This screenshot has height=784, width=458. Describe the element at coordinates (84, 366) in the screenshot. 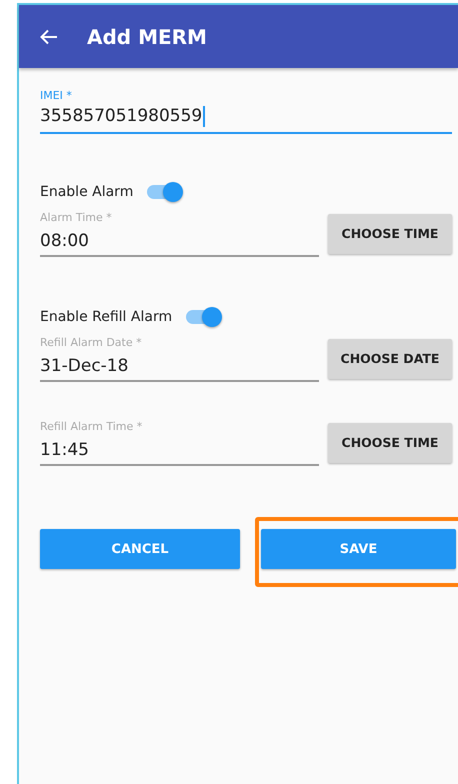

I see `field-value: 31-Dec-18` at that location.